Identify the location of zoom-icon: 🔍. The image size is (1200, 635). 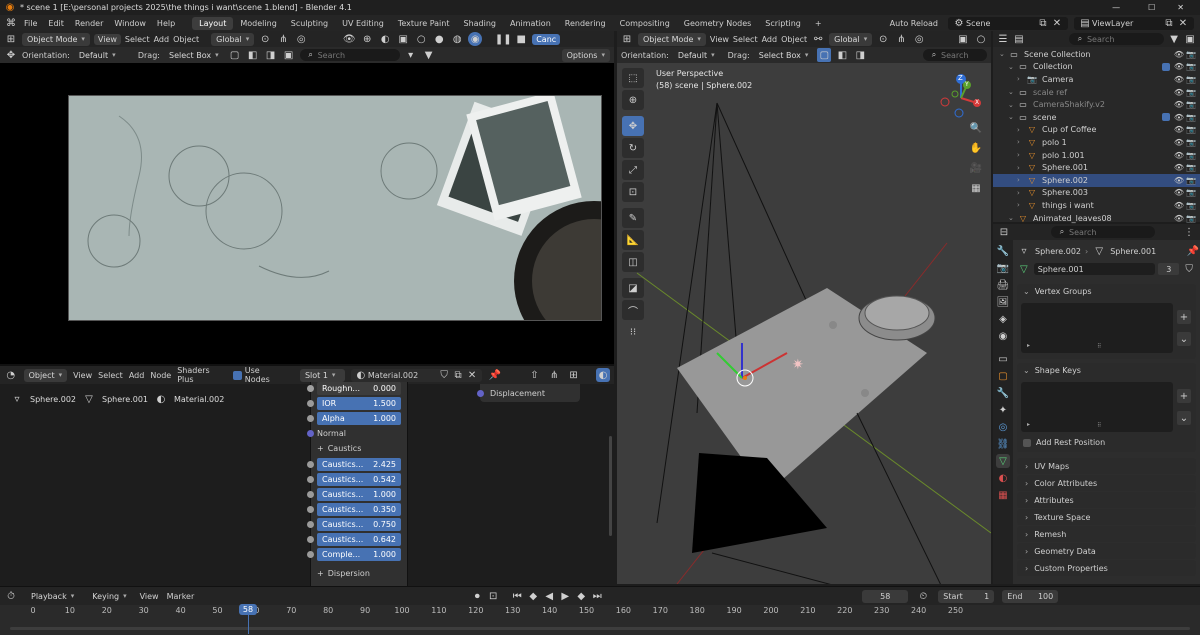
(976, 128).